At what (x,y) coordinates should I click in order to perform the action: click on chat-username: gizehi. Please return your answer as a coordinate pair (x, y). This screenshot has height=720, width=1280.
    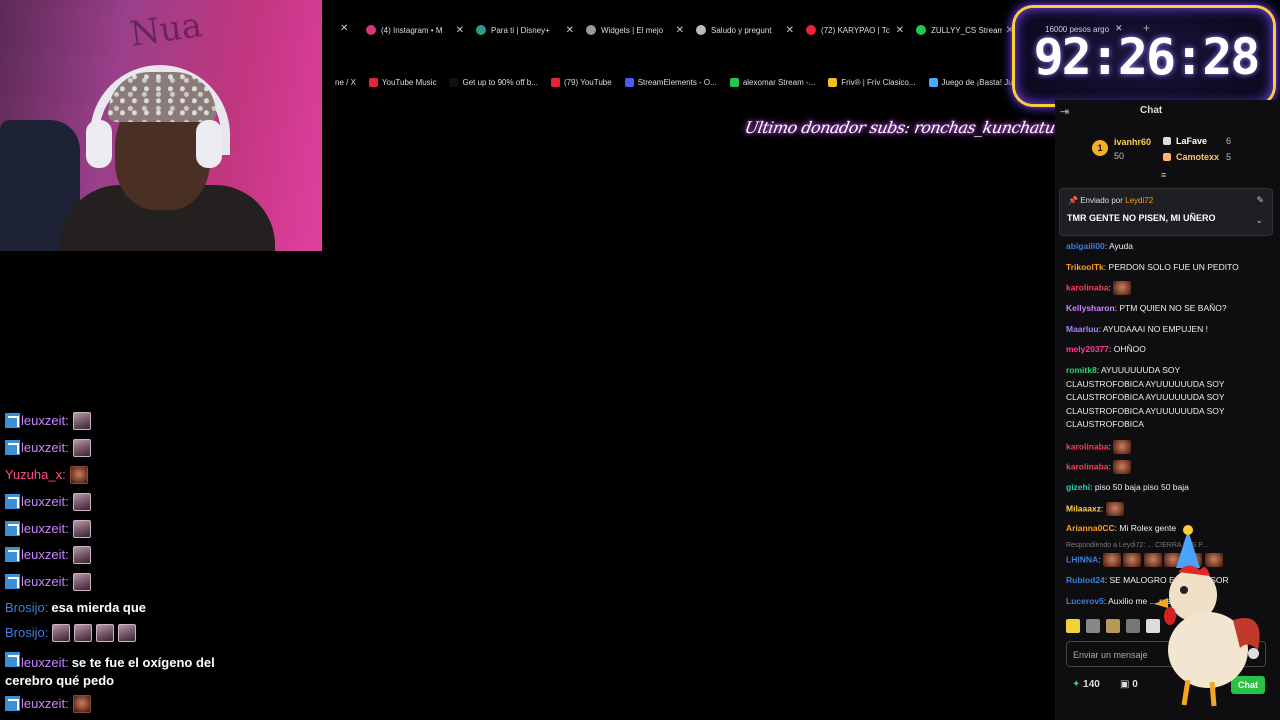
    Looking at the image, I should click on (1078, 487).